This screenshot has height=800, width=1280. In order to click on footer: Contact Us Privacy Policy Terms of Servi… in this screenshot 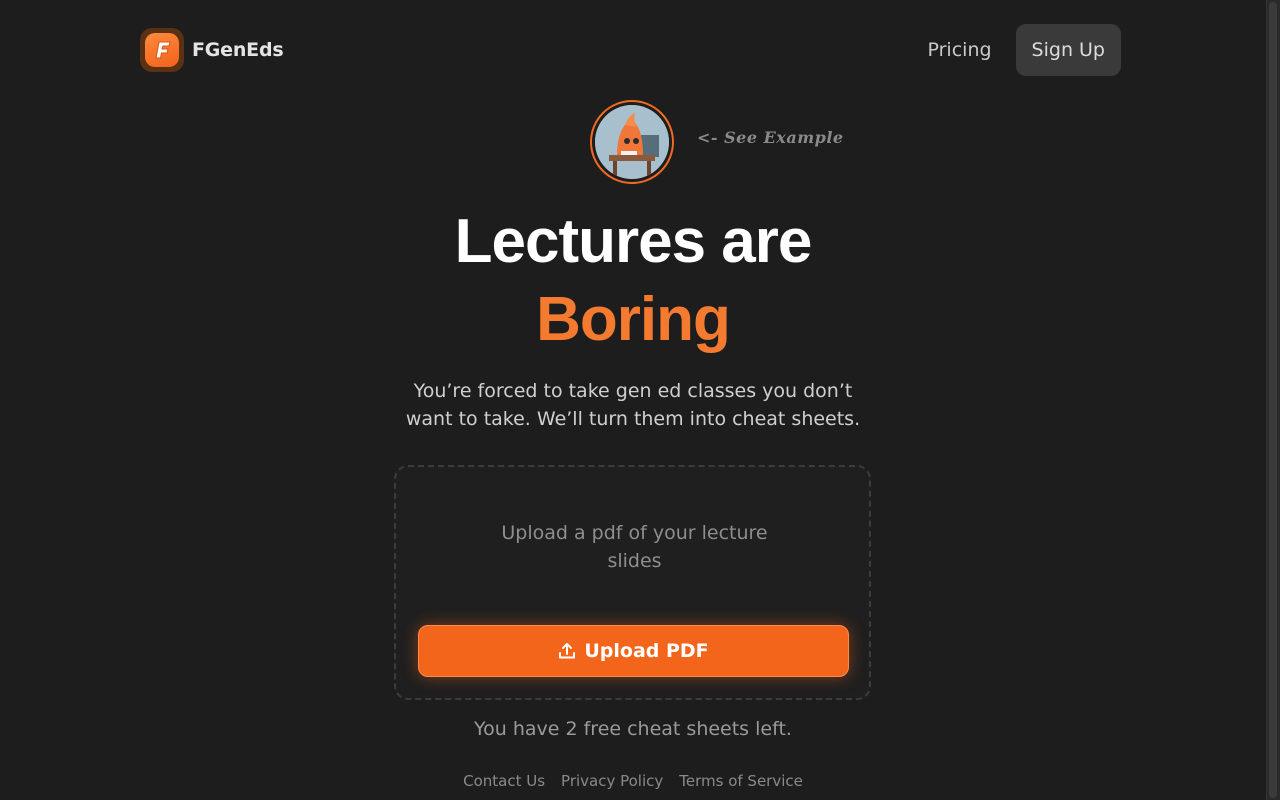, I will do `click(633, 781)`.